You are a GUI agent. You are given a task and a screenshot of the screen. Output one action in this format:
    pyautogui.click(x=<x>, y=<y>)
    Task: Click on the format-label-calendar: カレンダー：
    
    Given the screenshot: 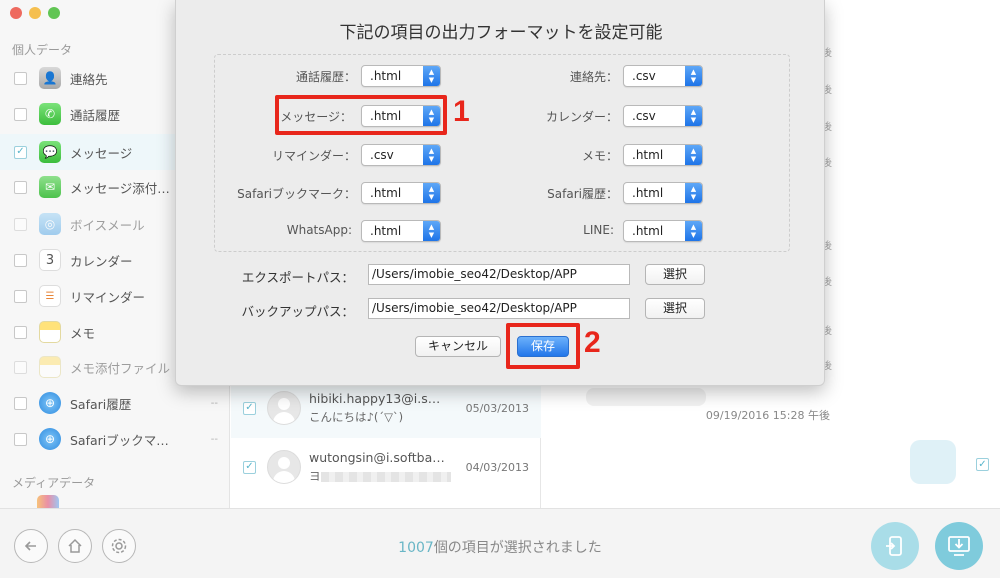 What is the action you would take?
    pyautogui.click(x=581, y=117)
    